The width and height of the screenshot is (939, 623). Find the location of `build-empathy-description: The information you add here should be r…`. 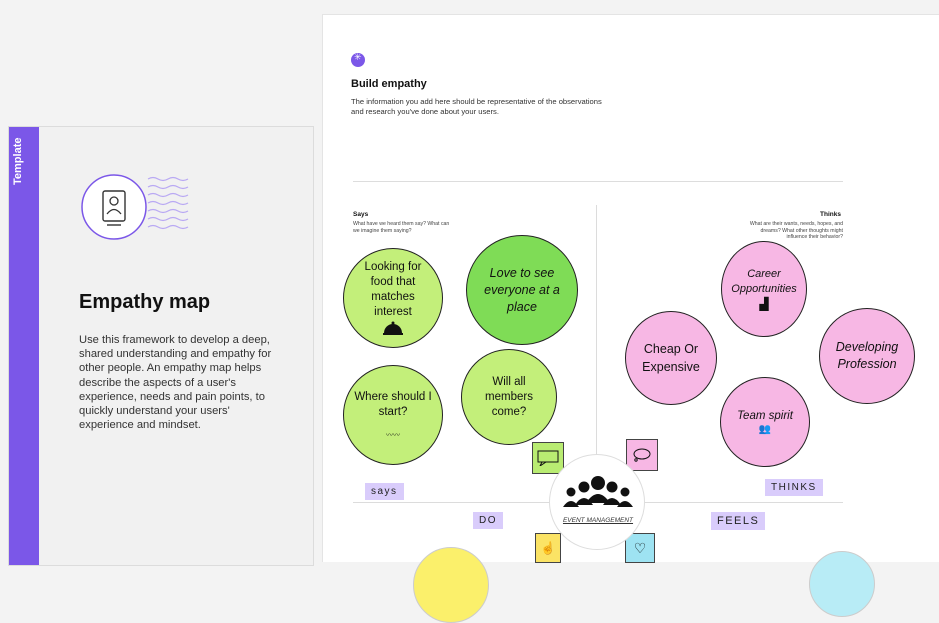

build-empathy-description: The information you add here should be r… is located at coordinates (476, 106).